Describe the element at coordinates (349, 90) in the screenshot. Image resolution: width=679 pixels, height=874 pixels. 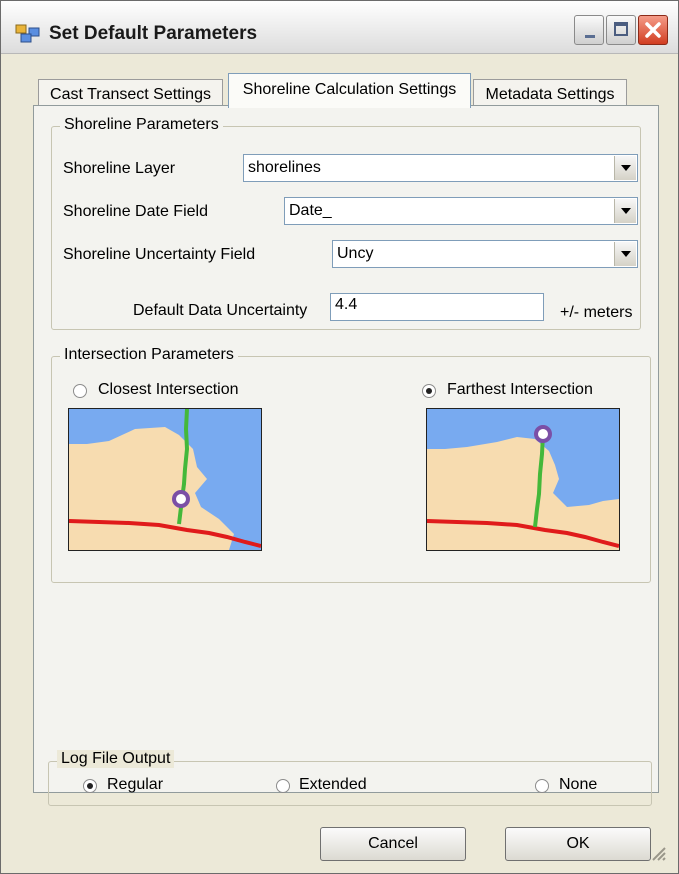
I see `tab-shoreline-calculation: Shoreline Calculation Settings` at that location.